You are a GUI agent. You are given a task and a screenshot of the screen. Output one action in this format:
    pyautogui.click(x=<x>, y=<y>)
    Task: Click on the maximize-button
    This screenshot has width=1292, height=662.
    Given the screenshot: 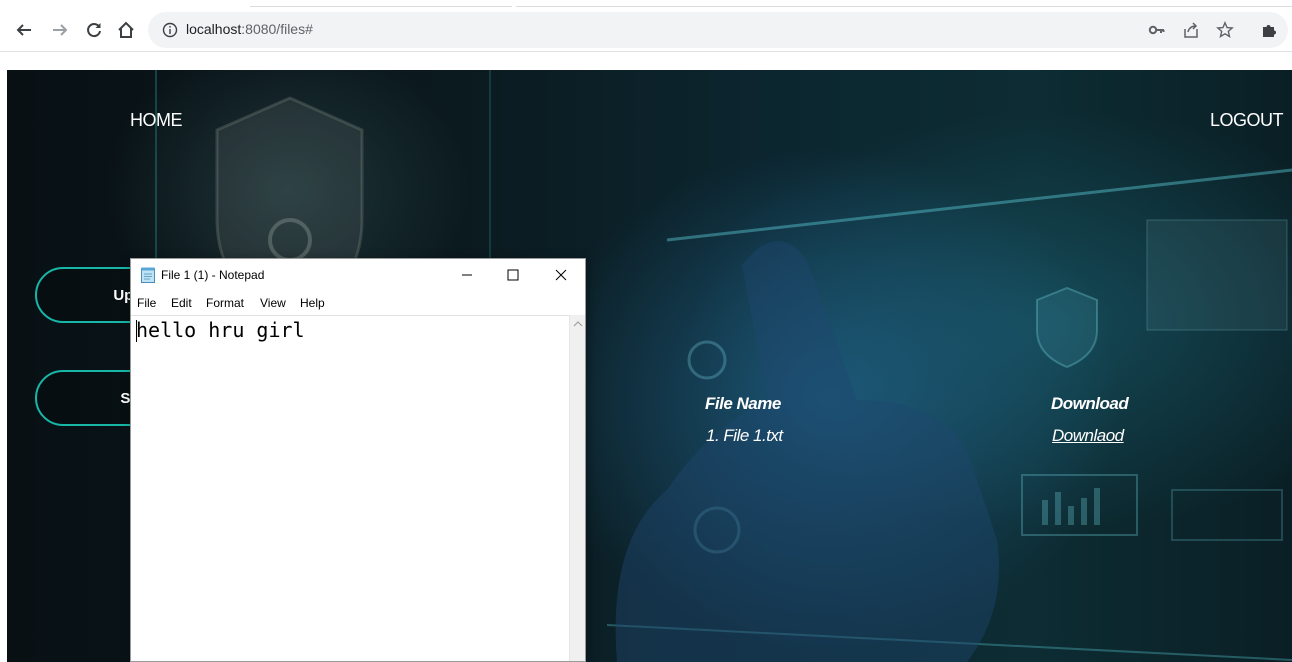 What is the action you would take?
    pyautogui.click(x=513, y=275)
    